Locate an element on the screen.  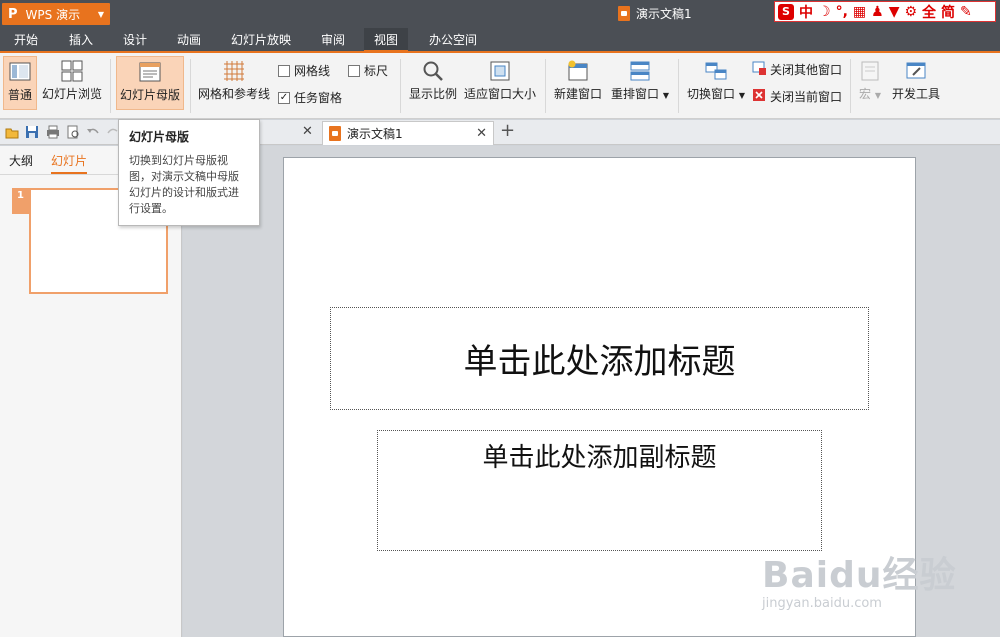
task-pane-checkbox: ✓ 任务窗格 is located at coordinates (310, 97).